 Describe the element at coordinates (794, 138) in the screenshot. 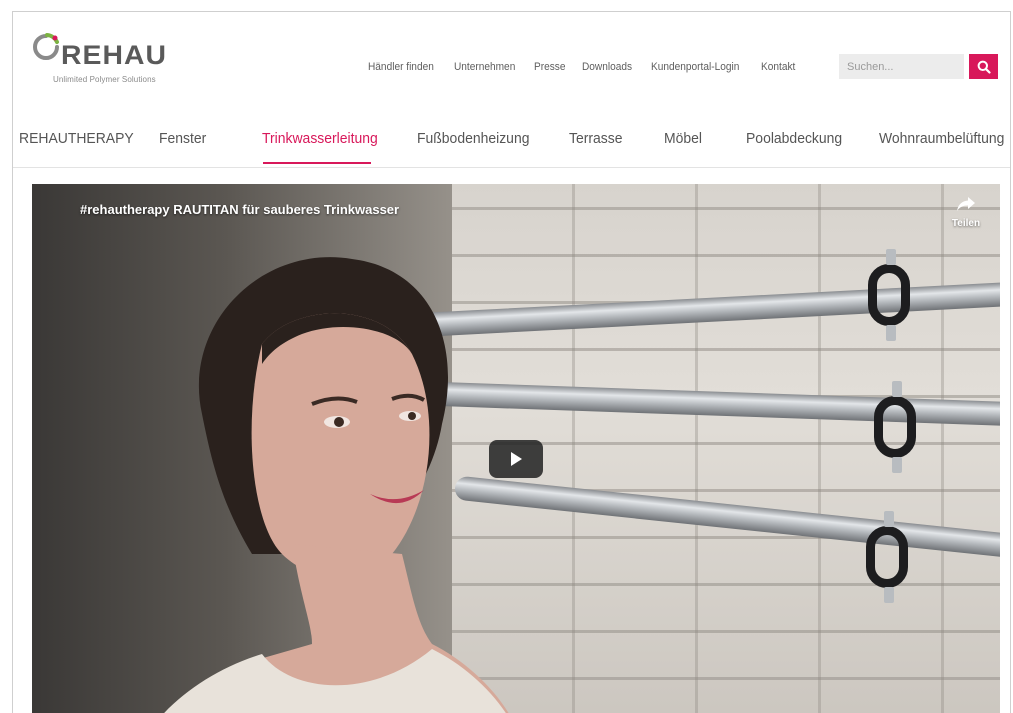

I see `tab-poolabdeckung: Poolabdeckung` at that location.